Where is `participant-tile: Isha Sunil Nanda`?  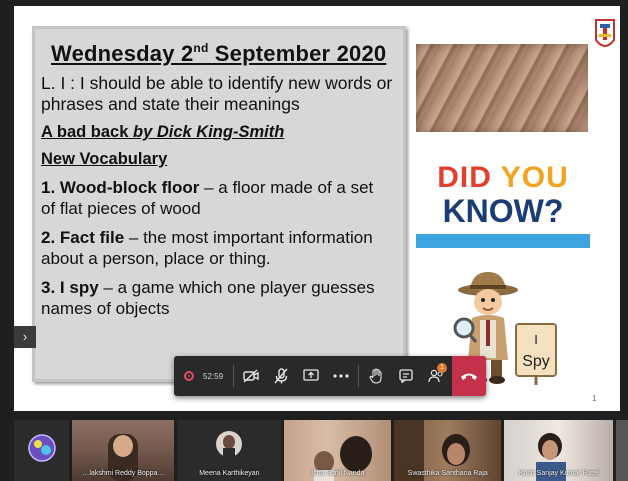 participant-tile: Isha Sunil Nanda is located at coordinates (338, 450).